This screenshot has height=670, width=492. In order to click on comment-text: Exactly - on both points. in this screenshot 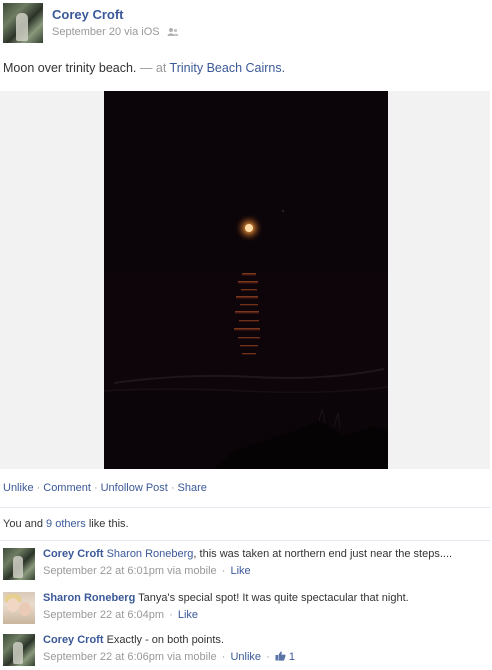, I will do `click(165, 640)`.